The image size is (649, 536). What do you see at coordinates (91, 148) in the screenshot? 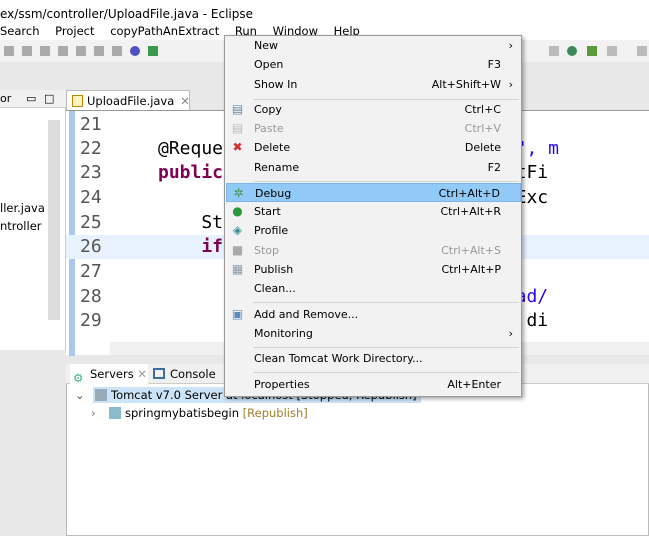
I see `line-number: 22` at bounding box center [91, 148].